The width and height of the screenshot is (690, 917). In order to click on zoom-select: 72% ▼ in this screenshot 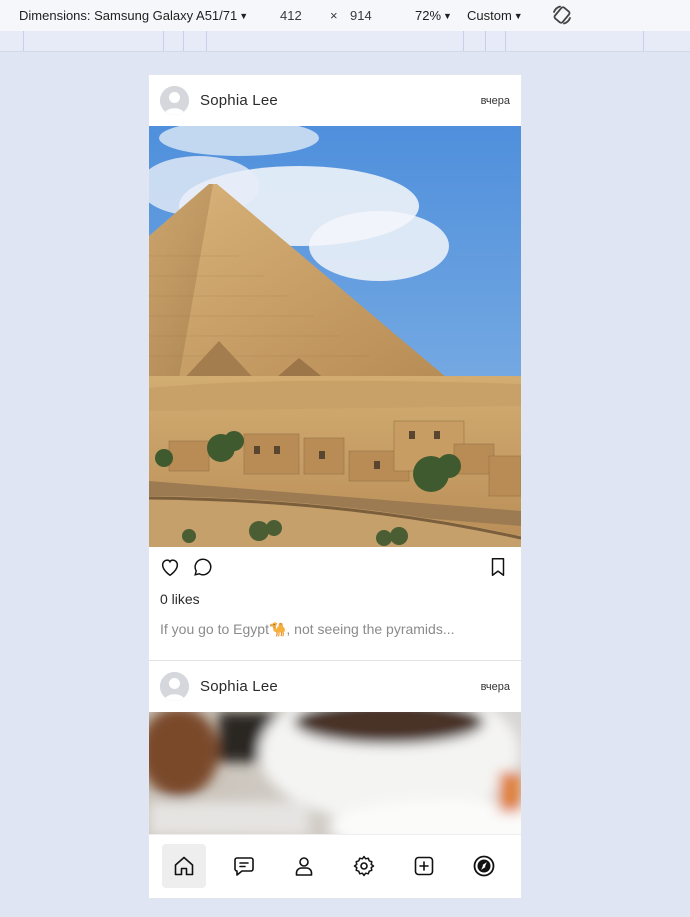, I will do `click(433, 15)`.